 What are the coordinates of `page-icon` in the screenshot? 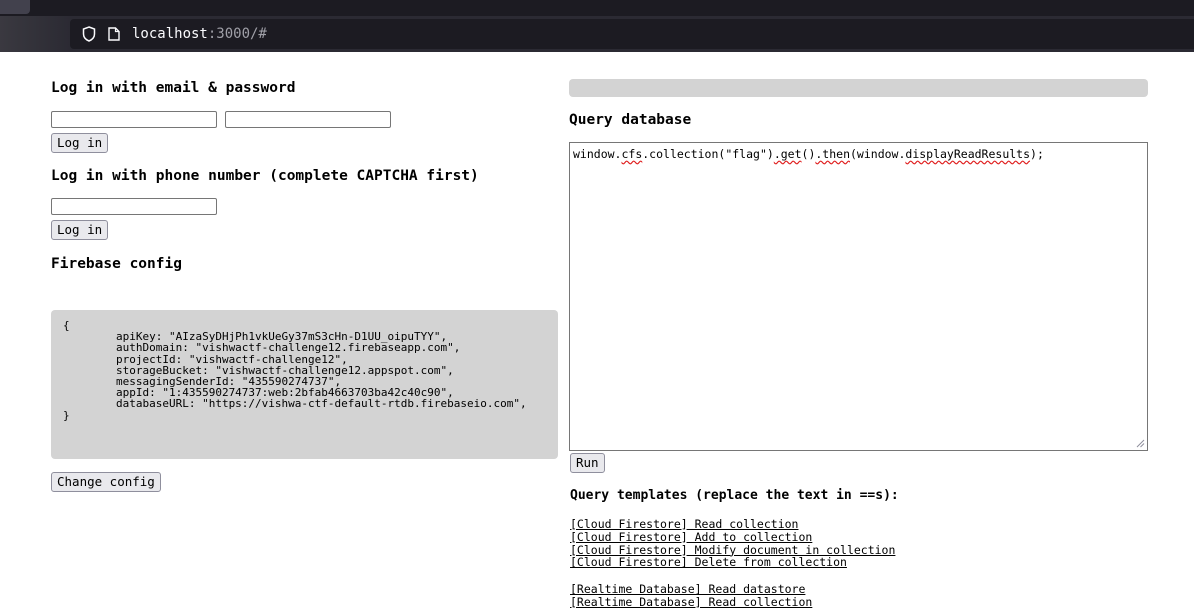 It's located at (114, 34).